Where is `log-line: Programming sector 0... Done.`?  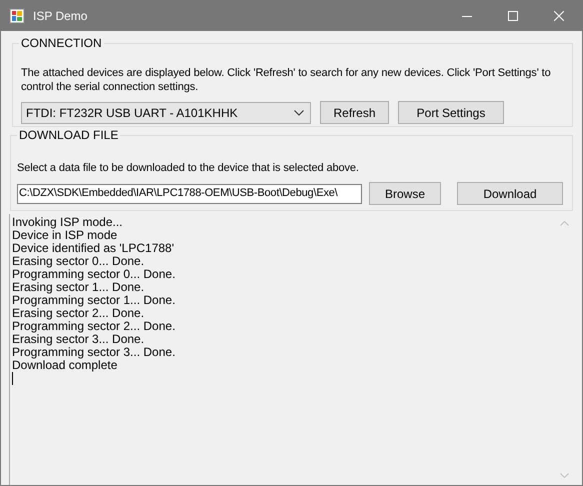 log-line: Programming sector 0... Done. is located at coordinates (94, 274).